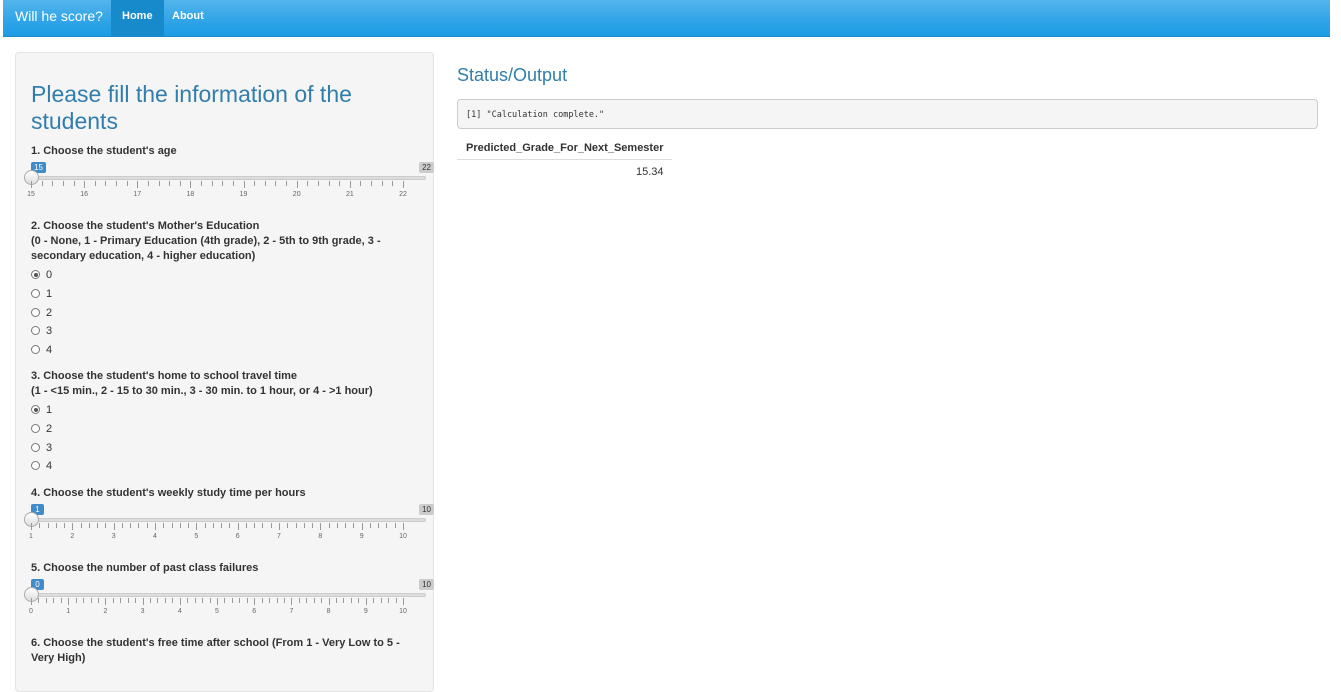 The height and width of the screenshot is (692, 1341). What do you see at coordinates (31, 194) in the screenshot?
I see `slider-tick-label: 15` at bounding box center [31, 194].